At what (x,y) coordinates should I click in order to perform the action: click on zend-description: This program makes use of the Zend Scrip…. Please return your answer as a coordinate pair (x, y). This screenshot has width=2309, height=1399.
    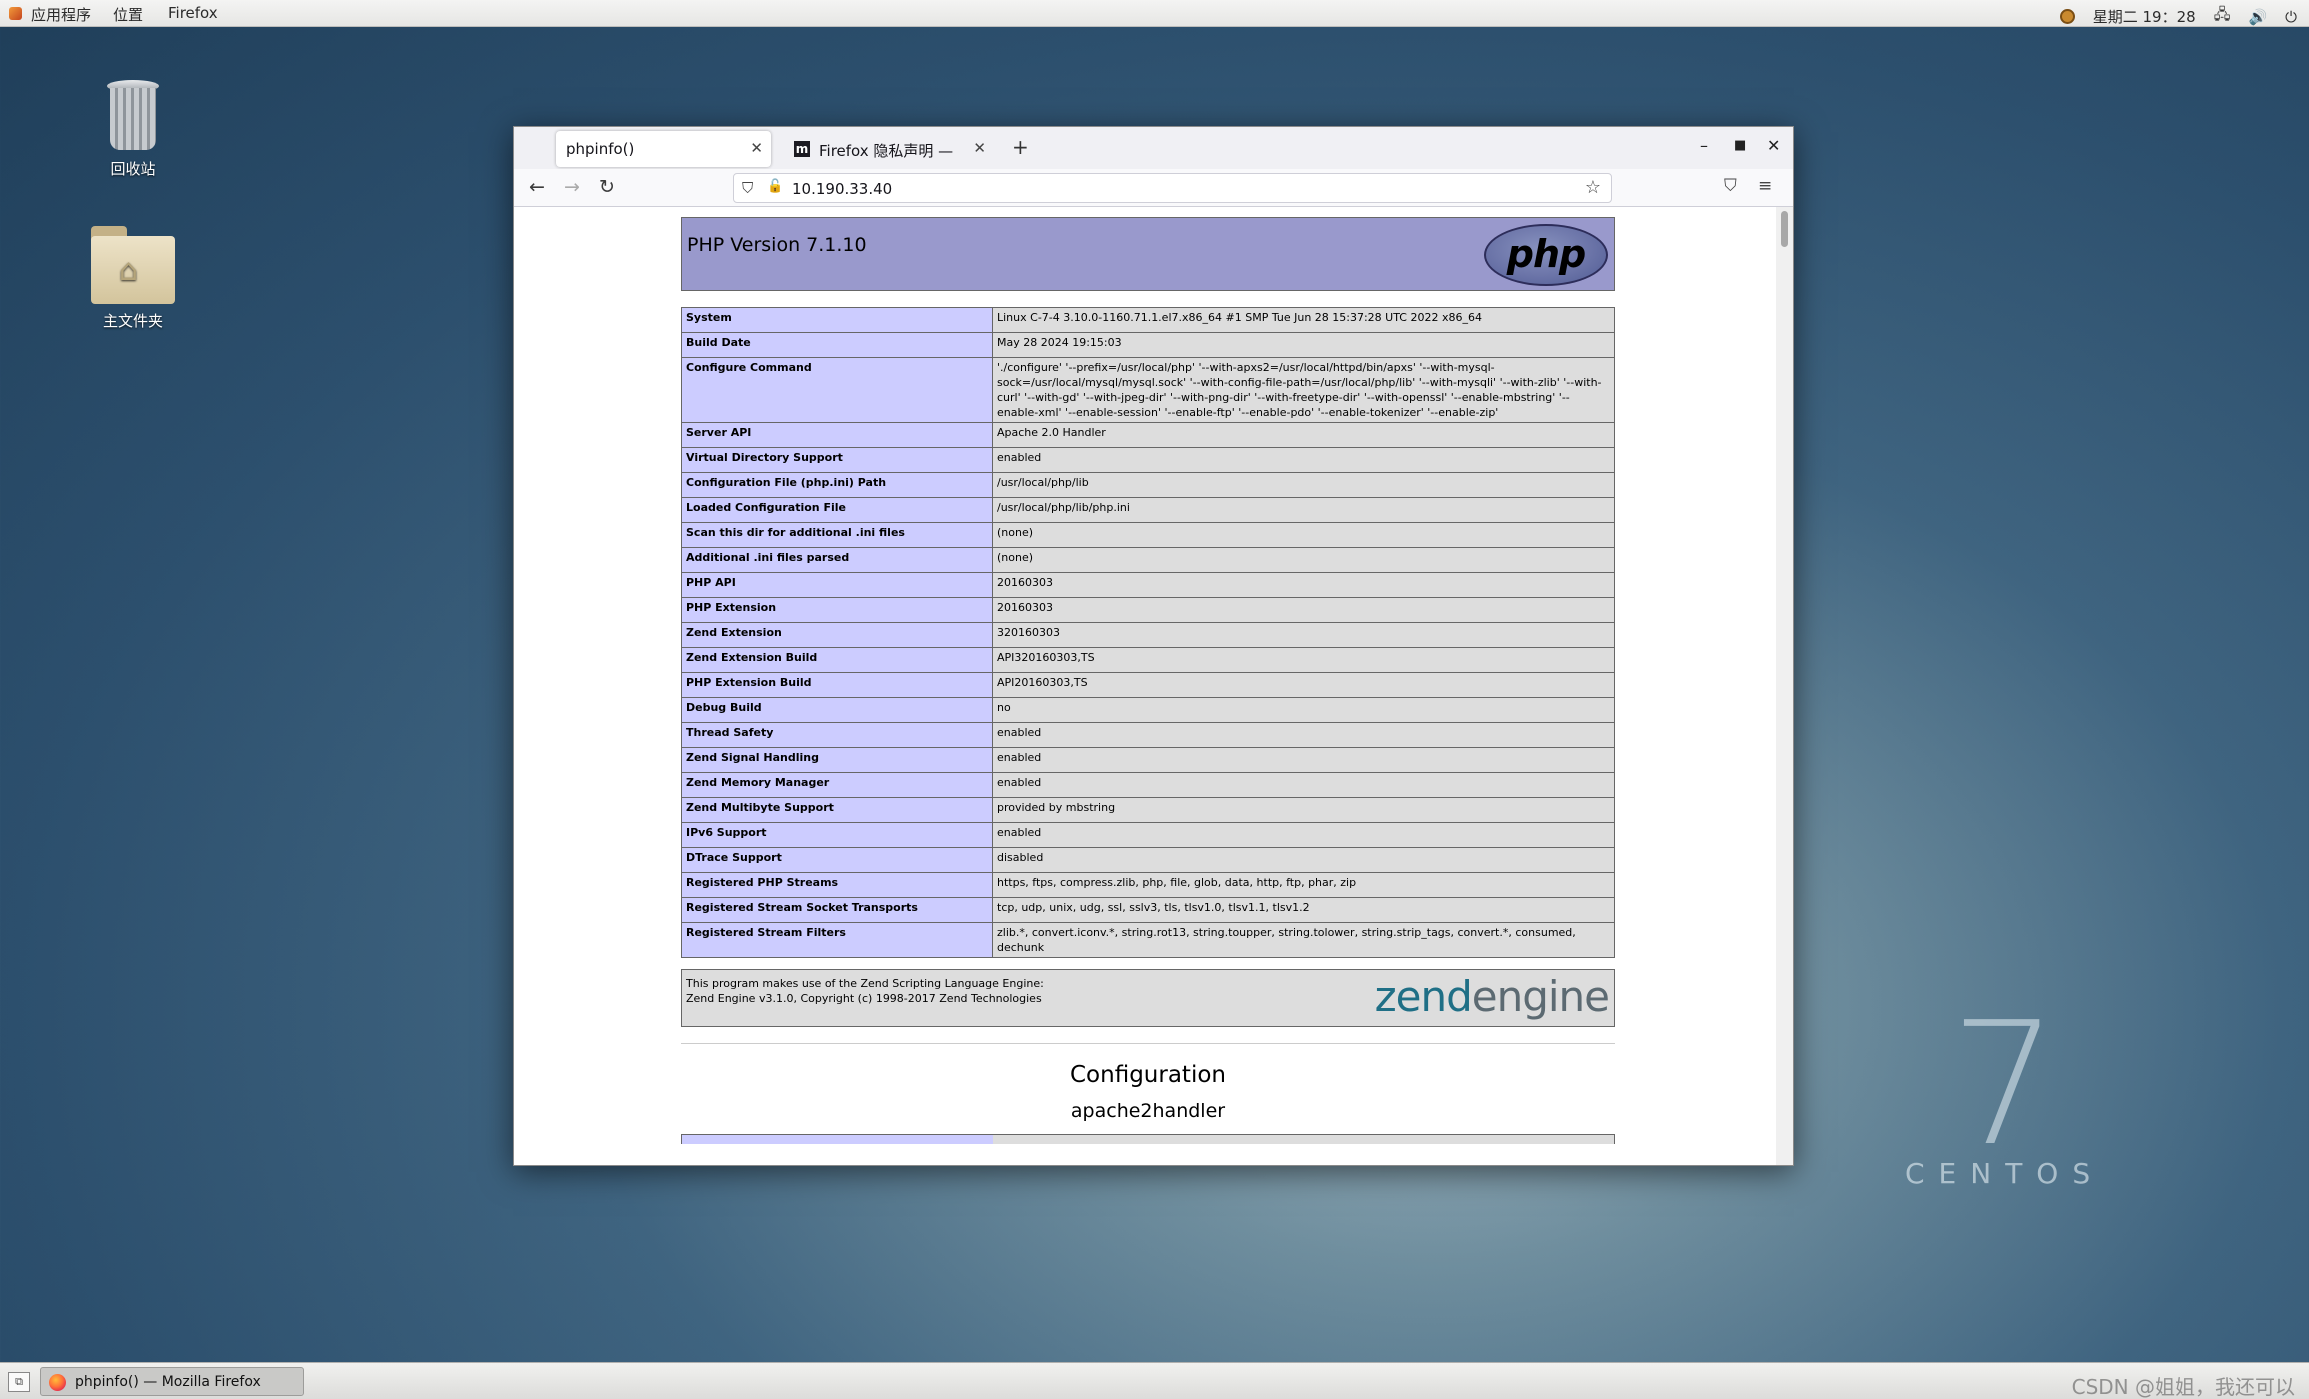
    Looking at the image, I should click on (865, 983).